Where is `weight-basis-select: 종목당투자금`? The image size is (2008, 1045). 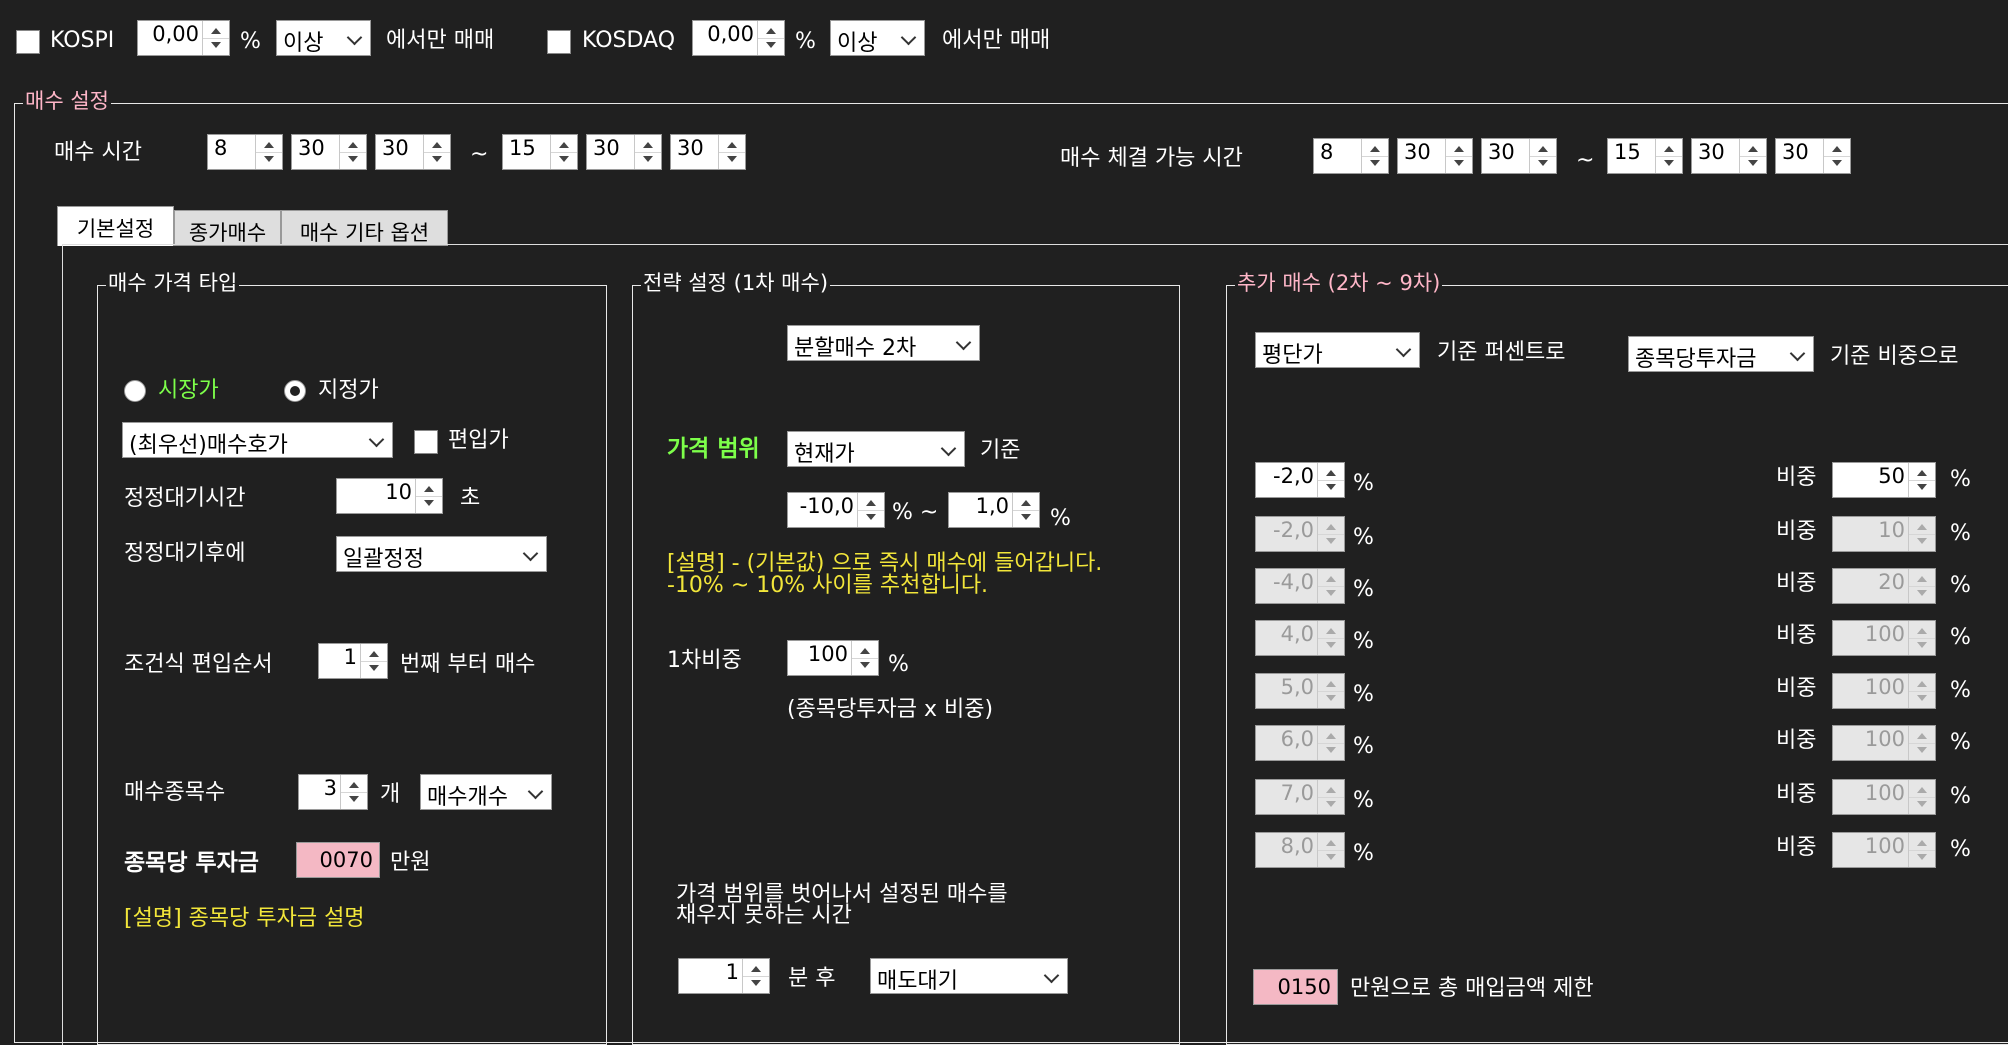
weight-basis-select: 종목당투자금 is located at coordinates (1721, 354).